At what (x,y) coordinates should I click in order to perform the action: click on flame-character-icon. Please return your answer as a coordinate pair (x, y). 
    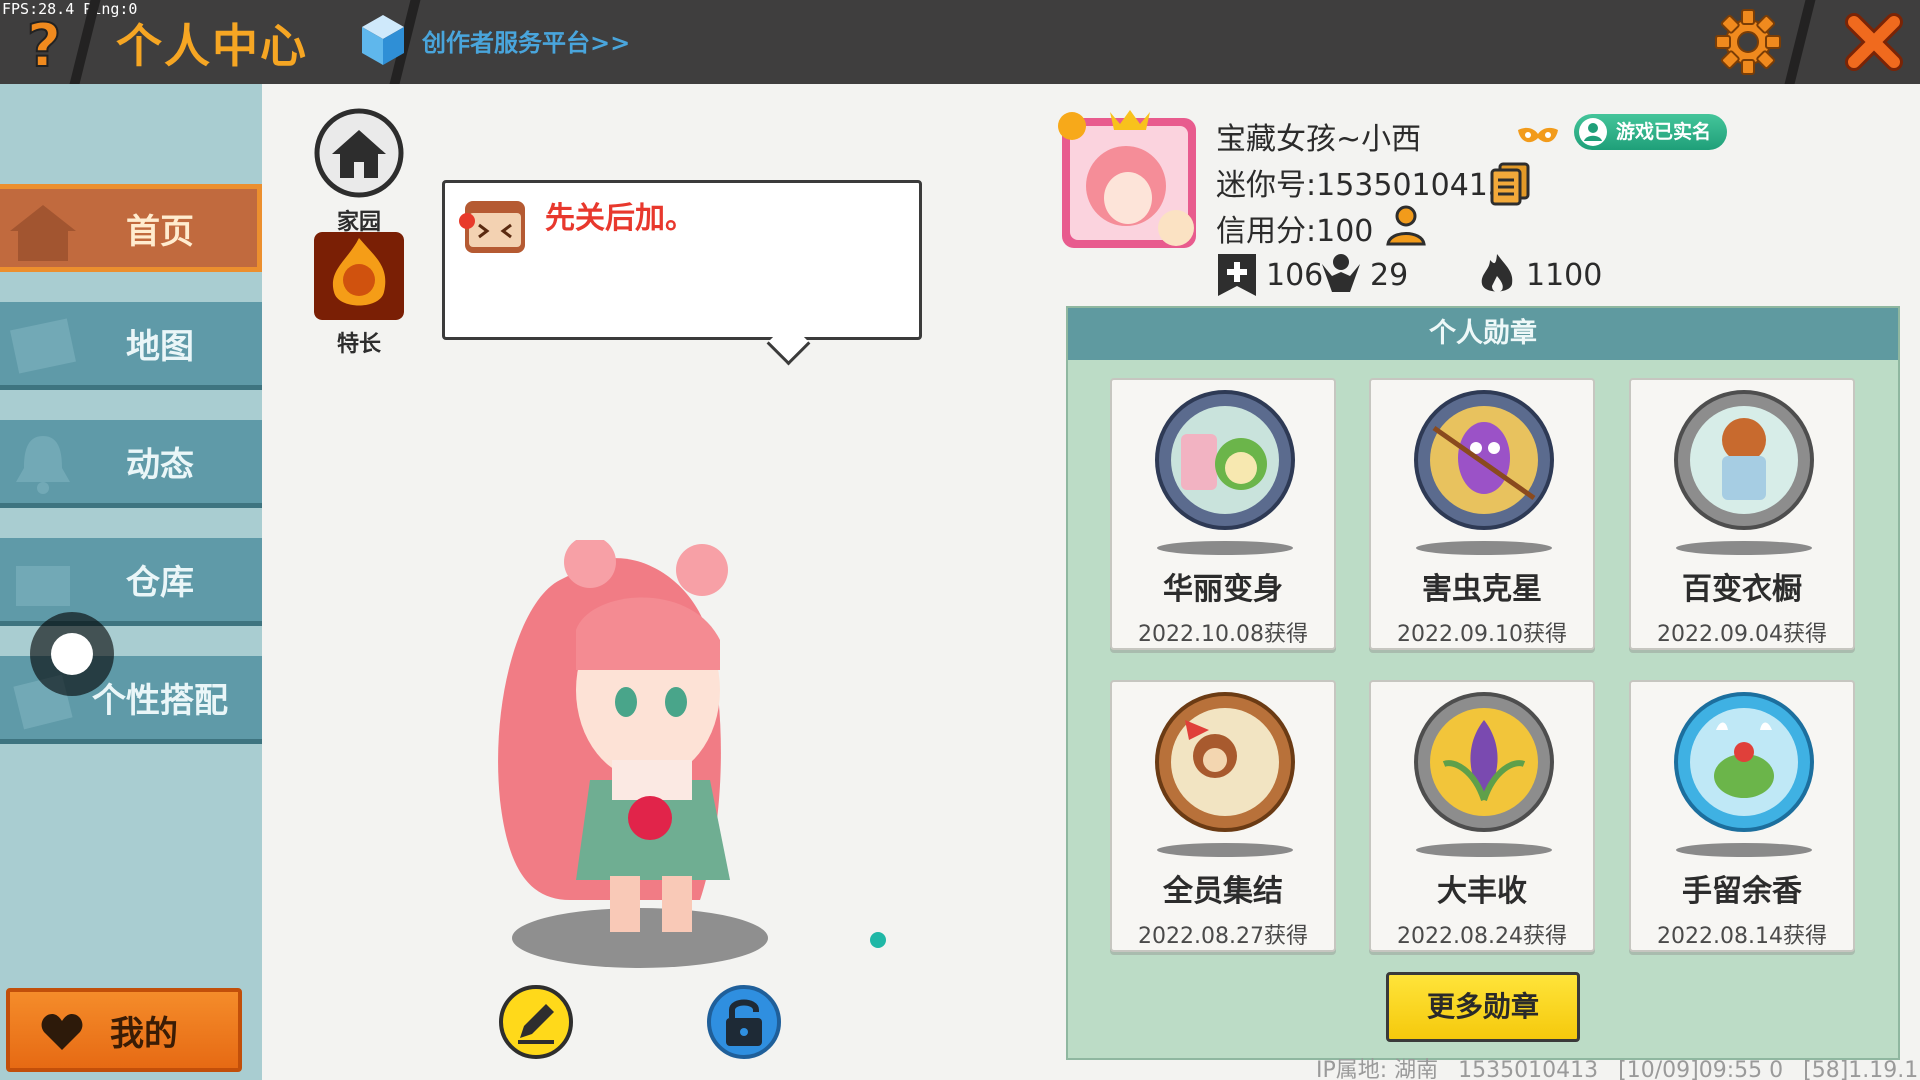
    Looking at the image, I should click on (359, 276).